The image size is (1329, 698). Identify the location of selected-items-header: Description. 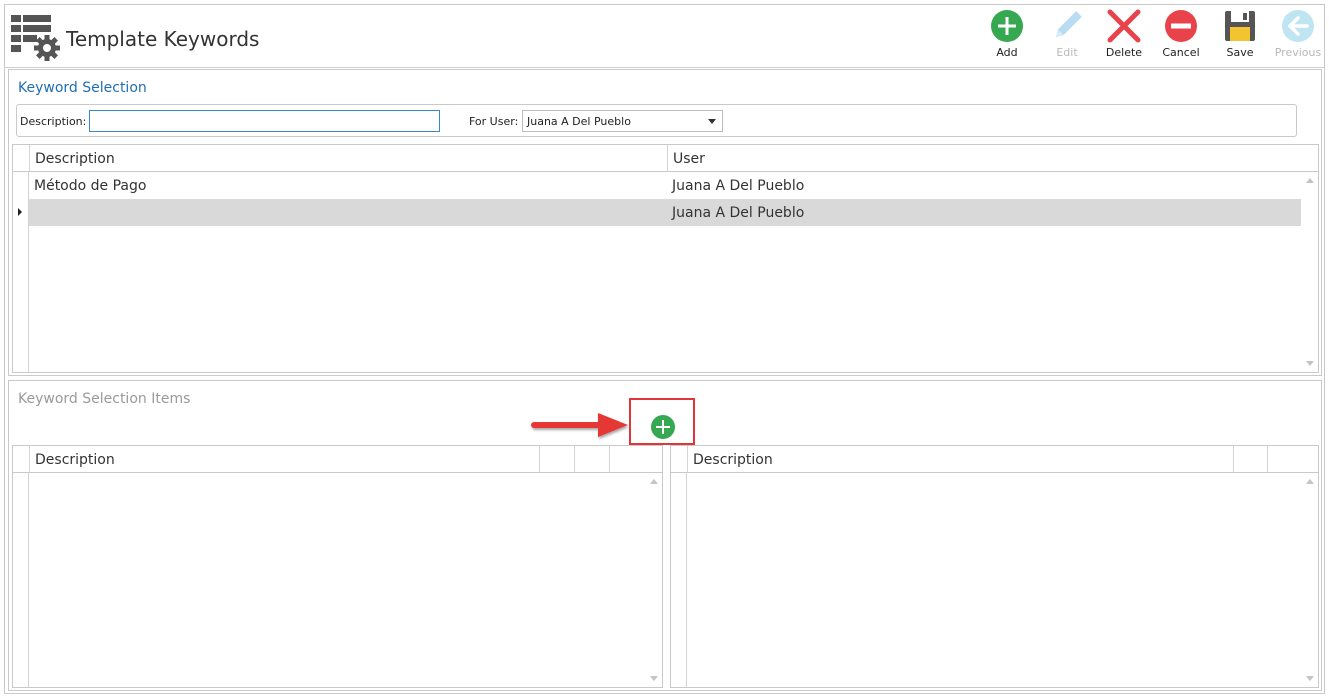
(994, 459).